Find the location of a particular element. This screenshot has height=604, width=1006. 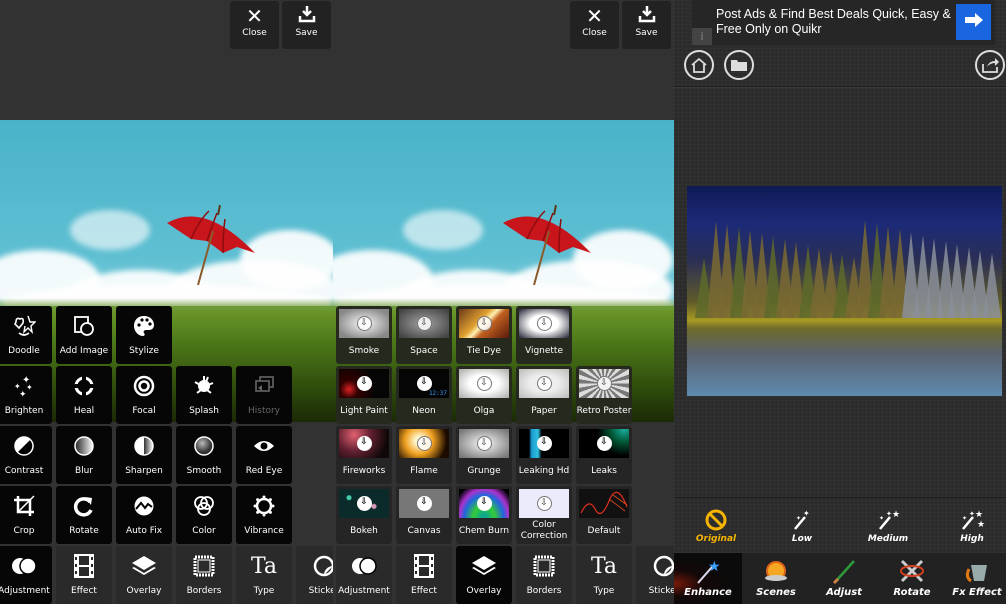

overlay-thumbnail: ⇩ is located at coordinates (604, 443).